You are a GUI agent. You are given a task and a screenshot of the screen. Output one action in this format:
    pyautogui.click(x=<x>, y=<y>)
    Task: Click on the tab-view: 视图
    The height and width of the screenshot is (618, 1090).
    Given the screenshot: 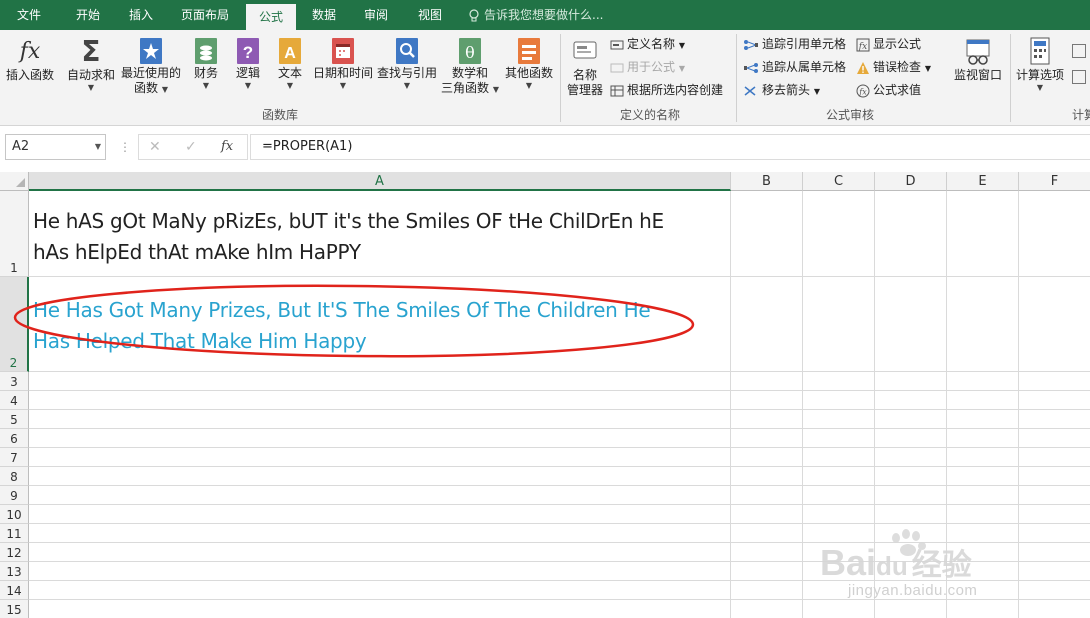 What is the action you would take?
    pyautogui.click(x=430, y=15)
    